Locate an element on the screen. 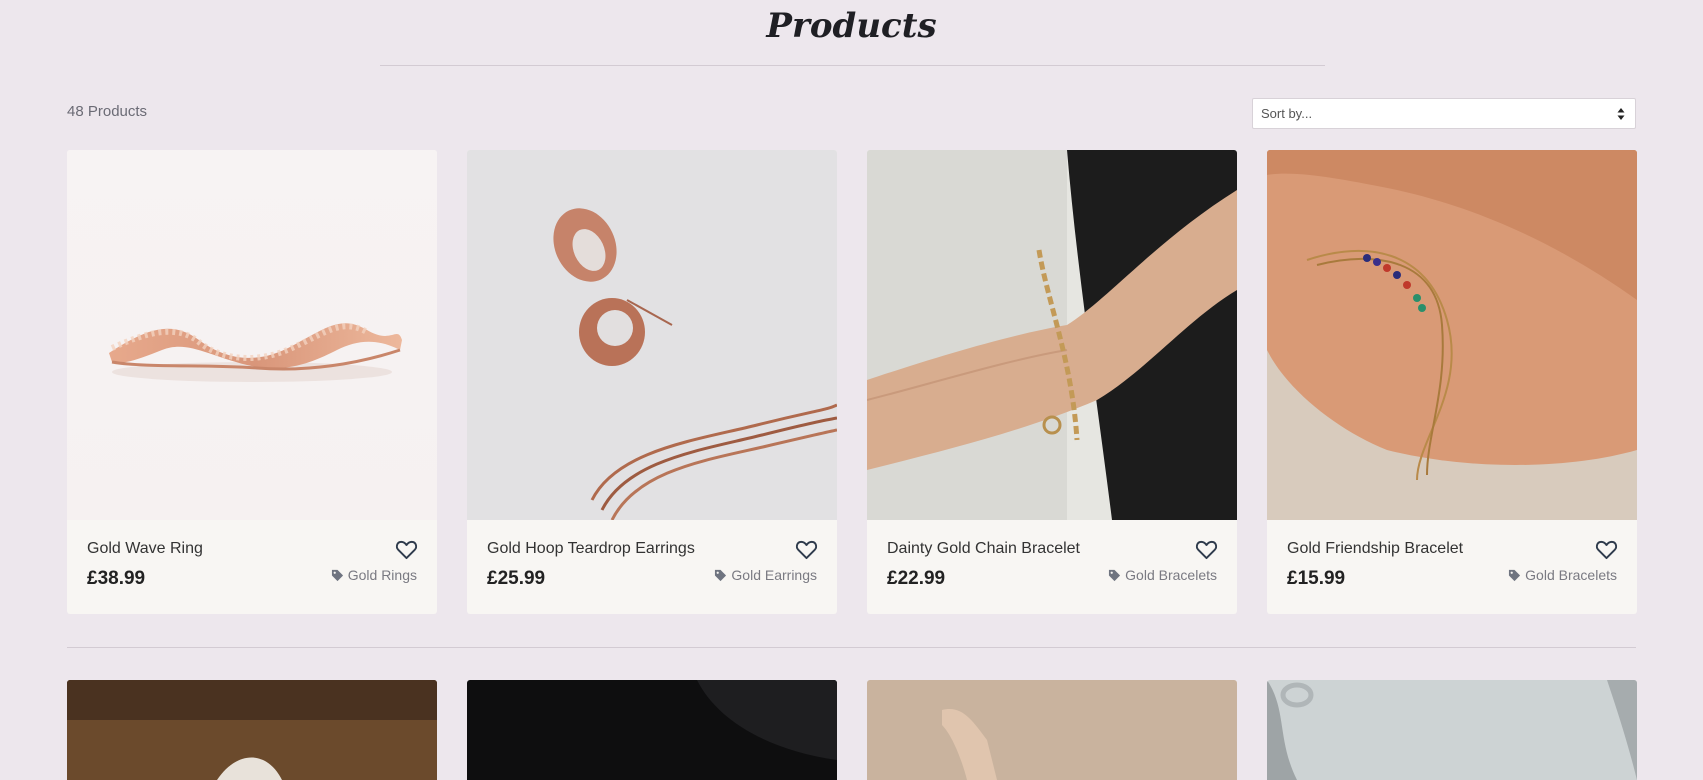  product-price: £25.99 is located at coordinates (516, 578).